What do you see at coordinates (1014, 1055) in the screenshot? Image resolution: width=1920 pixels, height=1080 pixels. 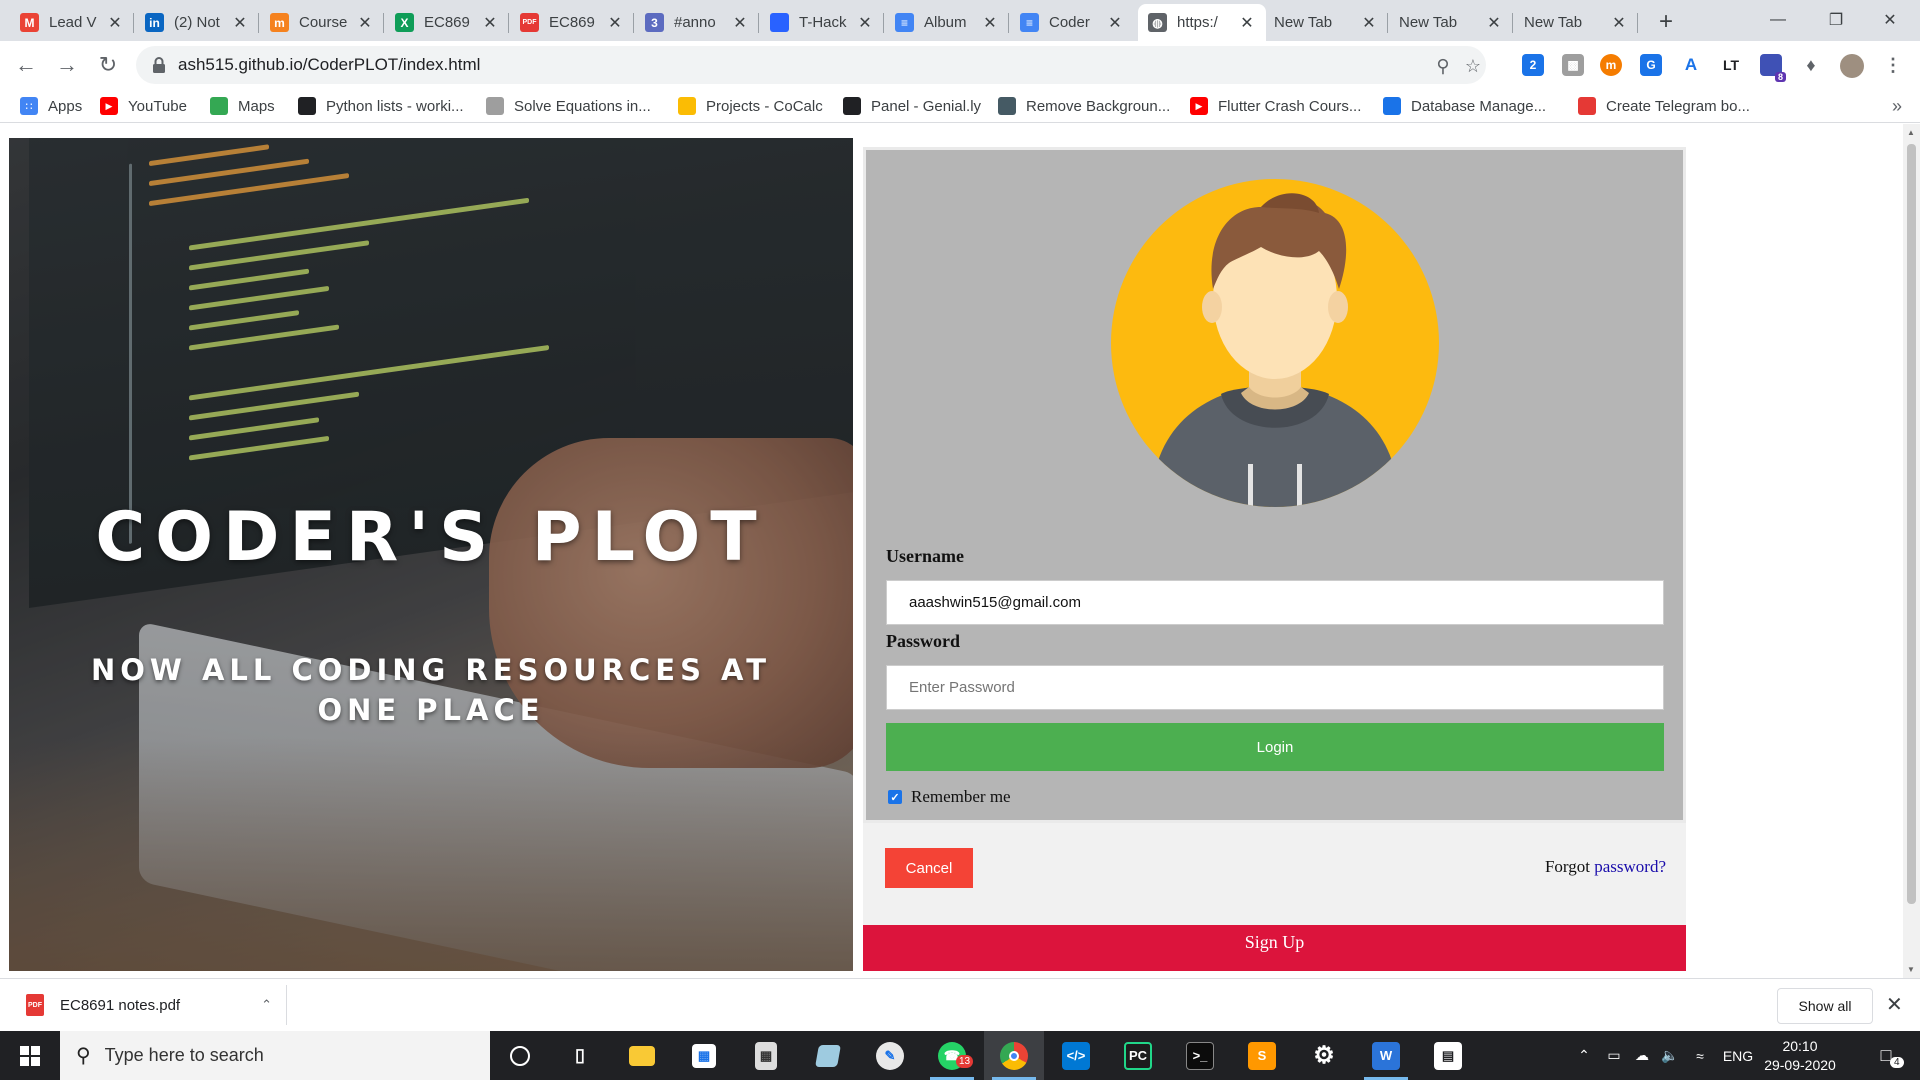 I see `chrome-icon` at bounding box center [1014, 1055].